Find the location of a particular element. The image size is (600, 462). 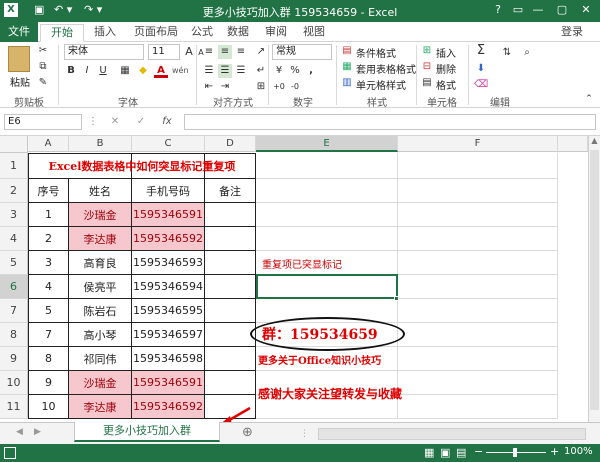

table-cell-name: 高育良 is located at coordinates (100, 263).